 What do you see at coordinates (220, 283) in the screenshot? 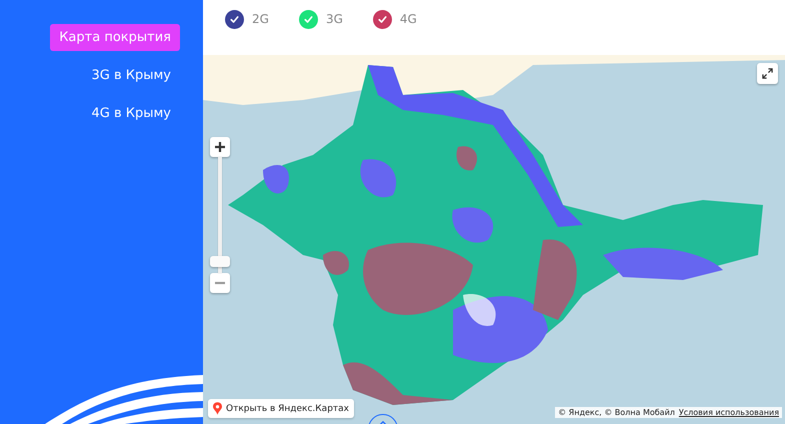
I see `zoom-out-button` at bounding box center [220, 283].